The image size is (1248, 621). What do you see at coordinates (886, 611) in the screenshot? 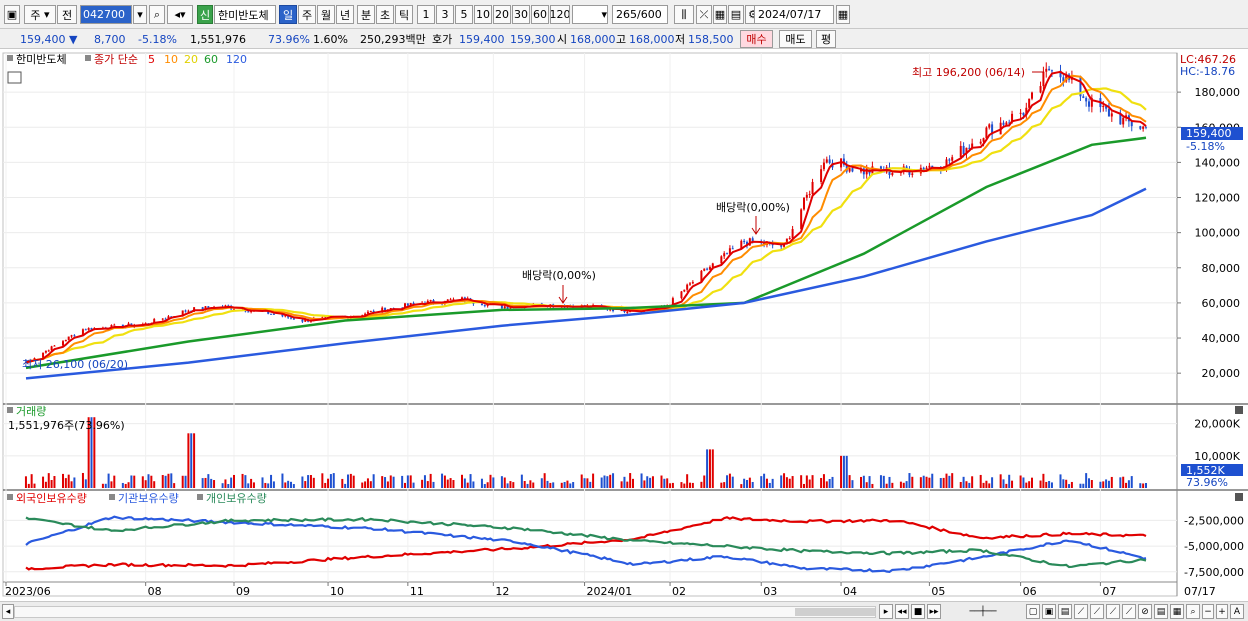
I see `scroll-right-icon: ▸` at bounding box center [886, 611].